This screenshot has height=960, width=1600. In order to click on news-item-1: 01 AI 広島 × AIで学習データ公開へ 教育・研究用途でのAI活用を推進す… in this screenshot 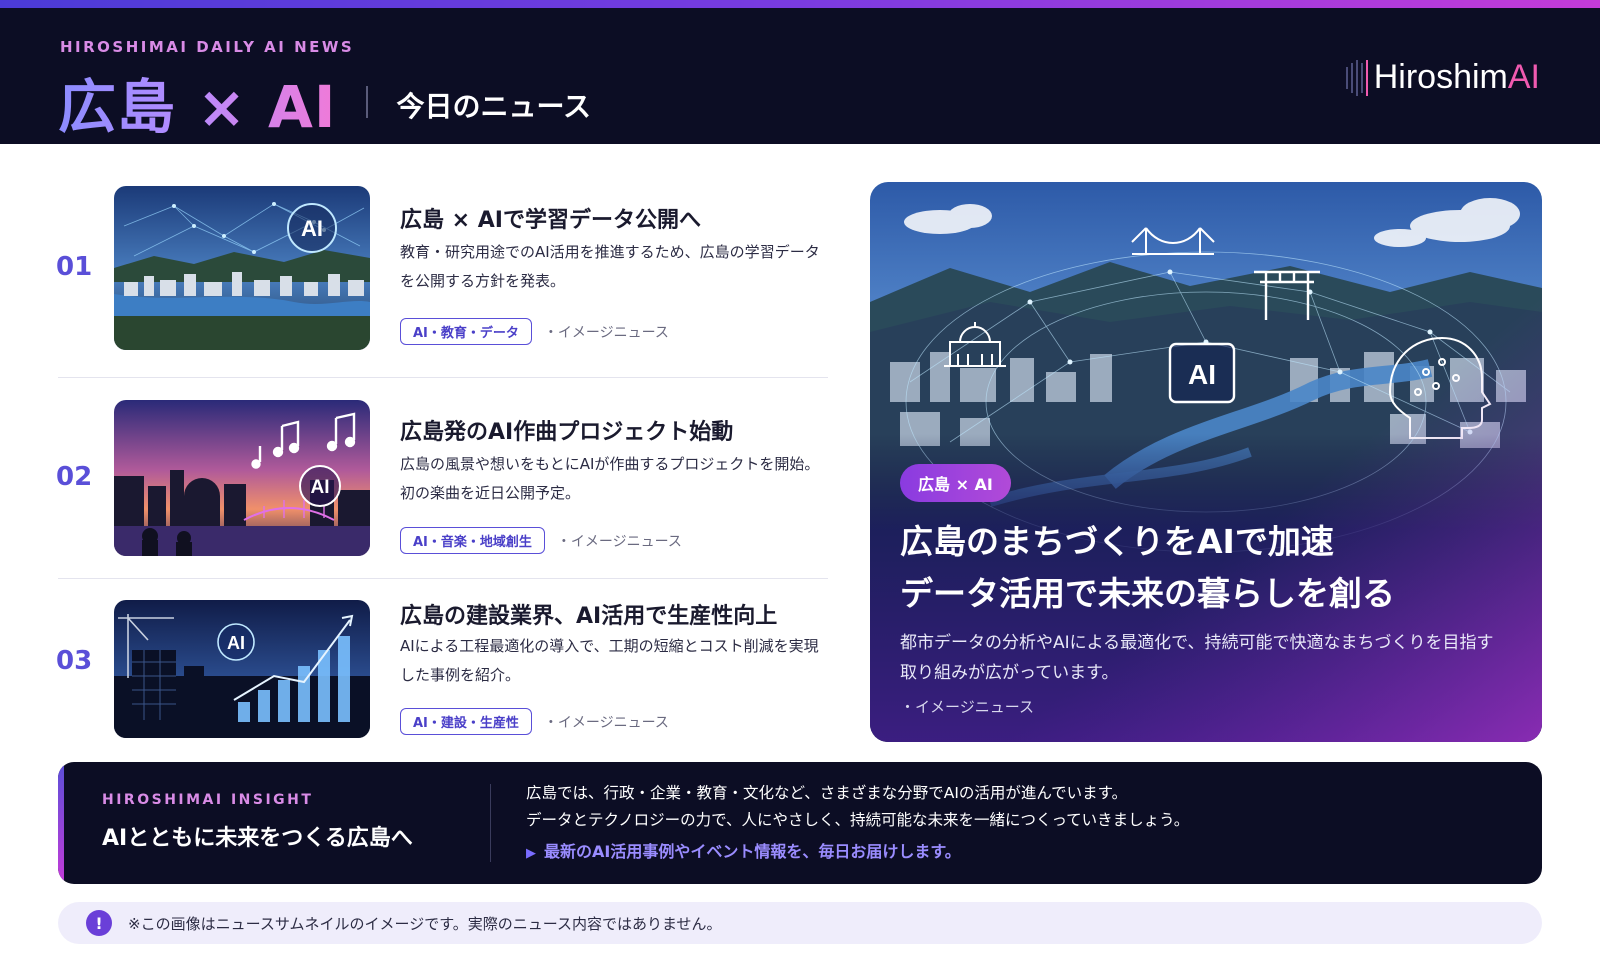, I will do `click(442, 276)`.